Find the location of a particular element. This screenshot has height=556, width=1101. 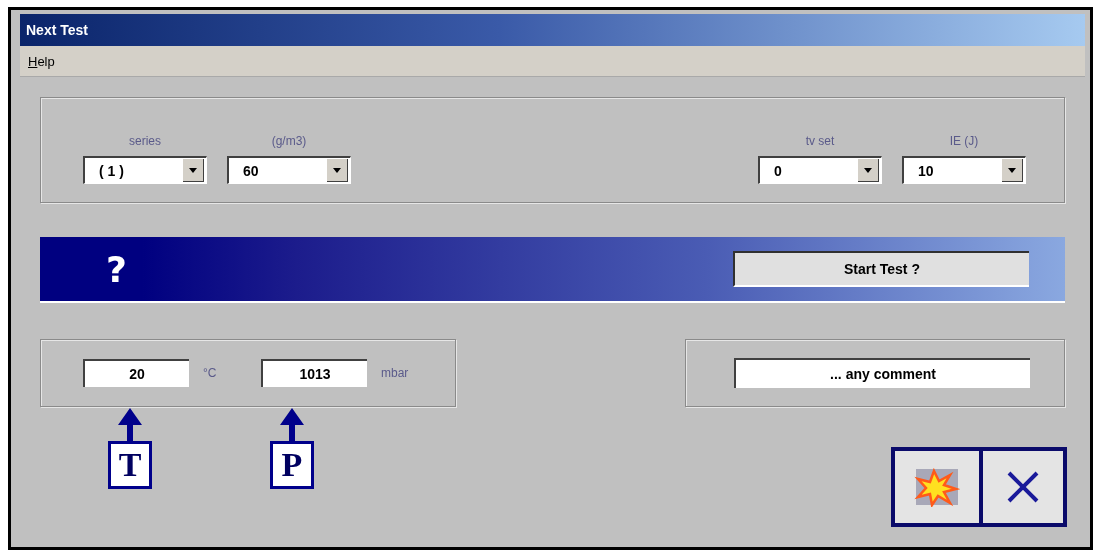

unit-label: °C is located at coordinates (210, 373).